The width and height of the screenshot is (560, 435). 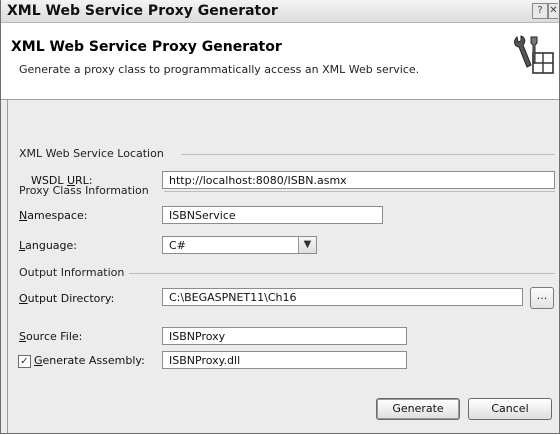 What do you see at coordinates (142, 11) in the screenshot?
I see `window-title: XML Web Service Proxy Generator` at bounding box center [142, 11].